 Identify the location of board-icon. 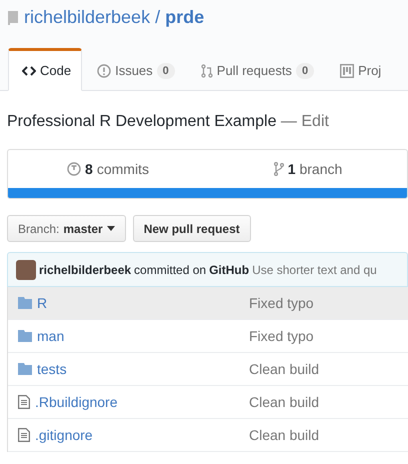
(347, 71).